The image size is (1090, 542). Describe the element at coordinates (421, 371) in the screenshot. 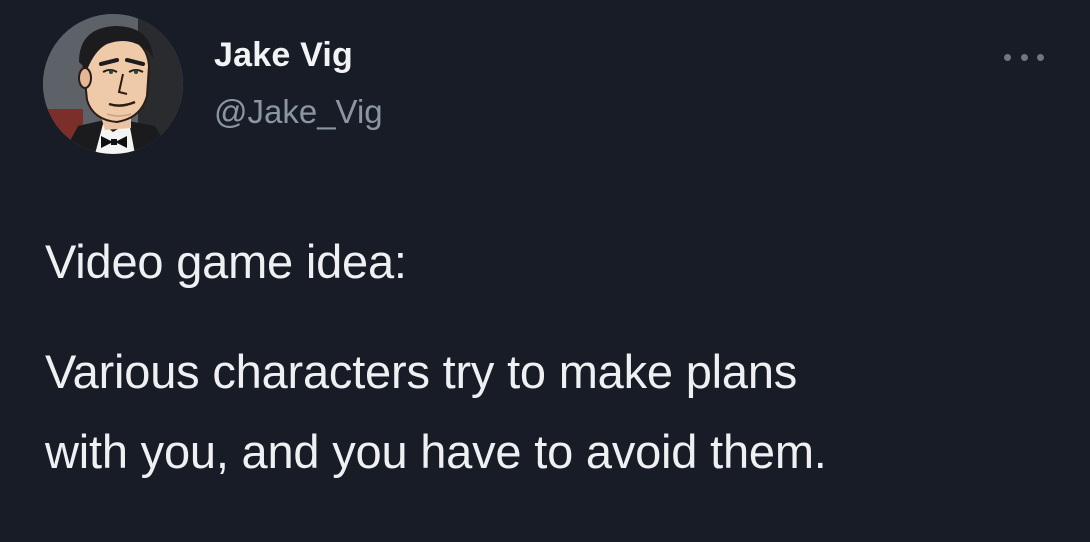

I see `tweet-text-line: Various characters try to make plans` at that location.